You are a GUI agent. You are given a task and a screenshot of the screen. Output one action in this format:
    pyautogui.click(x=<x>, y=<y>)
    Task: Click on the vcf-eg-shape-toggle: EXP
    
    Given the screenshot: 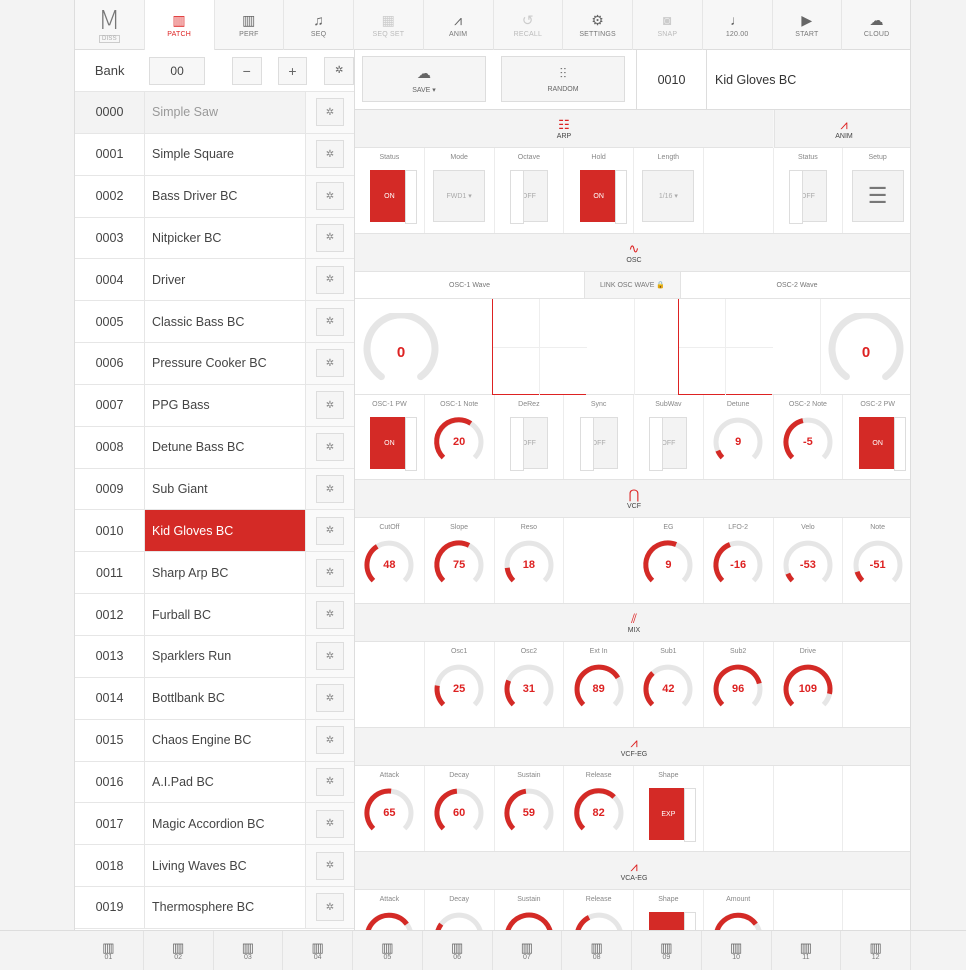 What is the action you would take?
    pyautogui.click(x=673, y=815)
    